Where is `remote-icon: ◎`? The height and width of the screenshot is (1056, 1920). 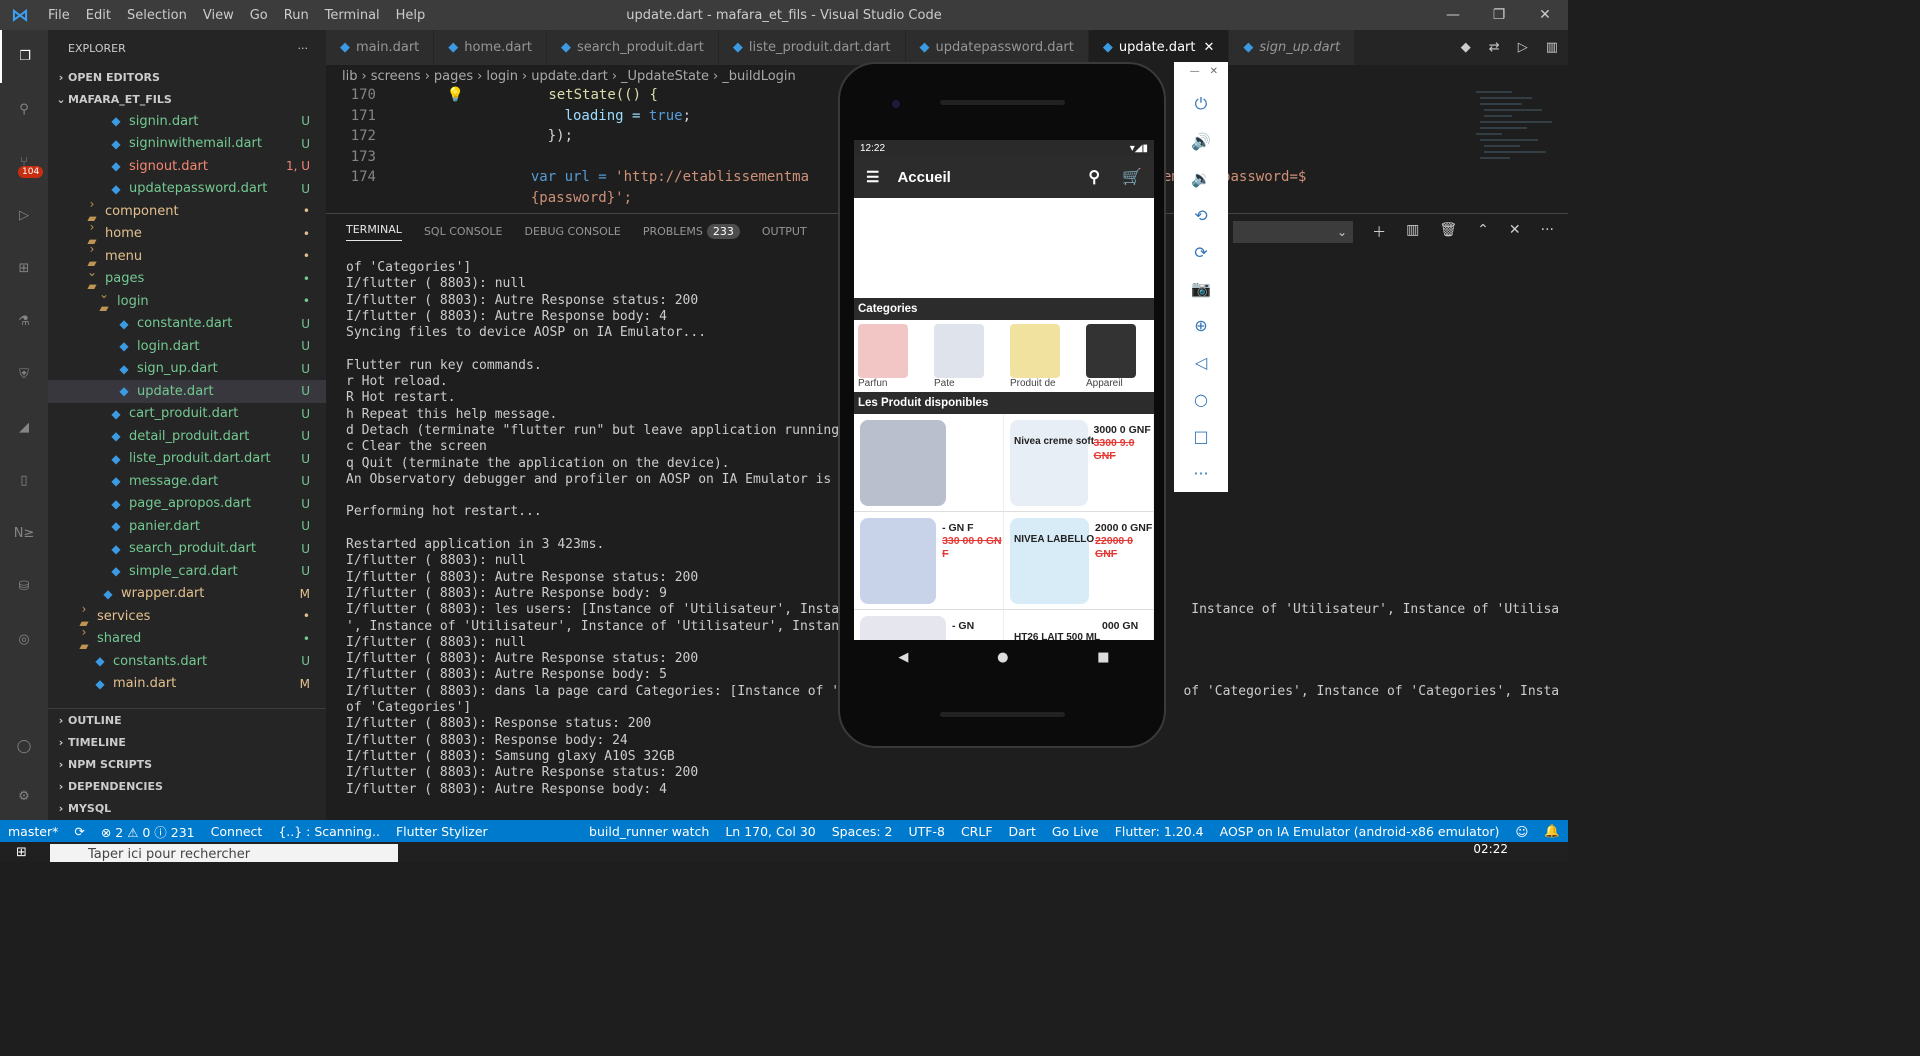
remote-icon: ◎ is located at coordinates (24, 639).